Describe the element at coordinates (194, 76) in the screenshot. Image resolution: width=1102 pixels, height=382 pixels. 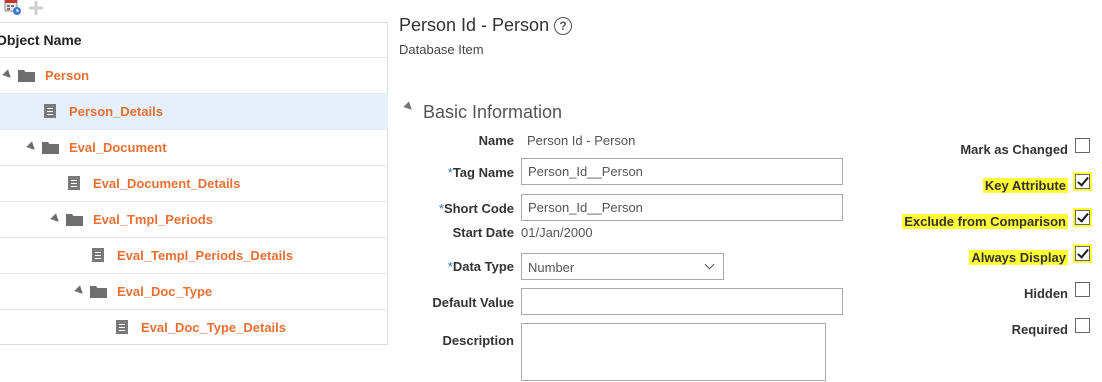
I see `tree-row-person: Person` at that location.